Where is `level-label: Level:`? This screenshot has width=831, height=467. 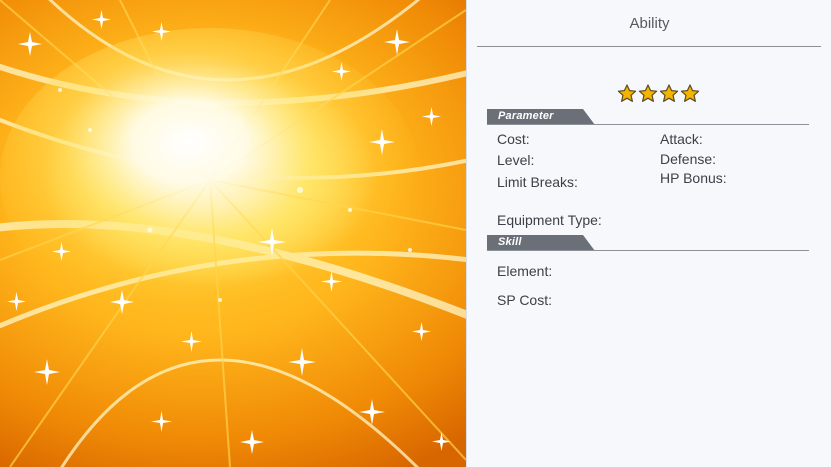 level-label: Level: is located at coordinates (516, 160).